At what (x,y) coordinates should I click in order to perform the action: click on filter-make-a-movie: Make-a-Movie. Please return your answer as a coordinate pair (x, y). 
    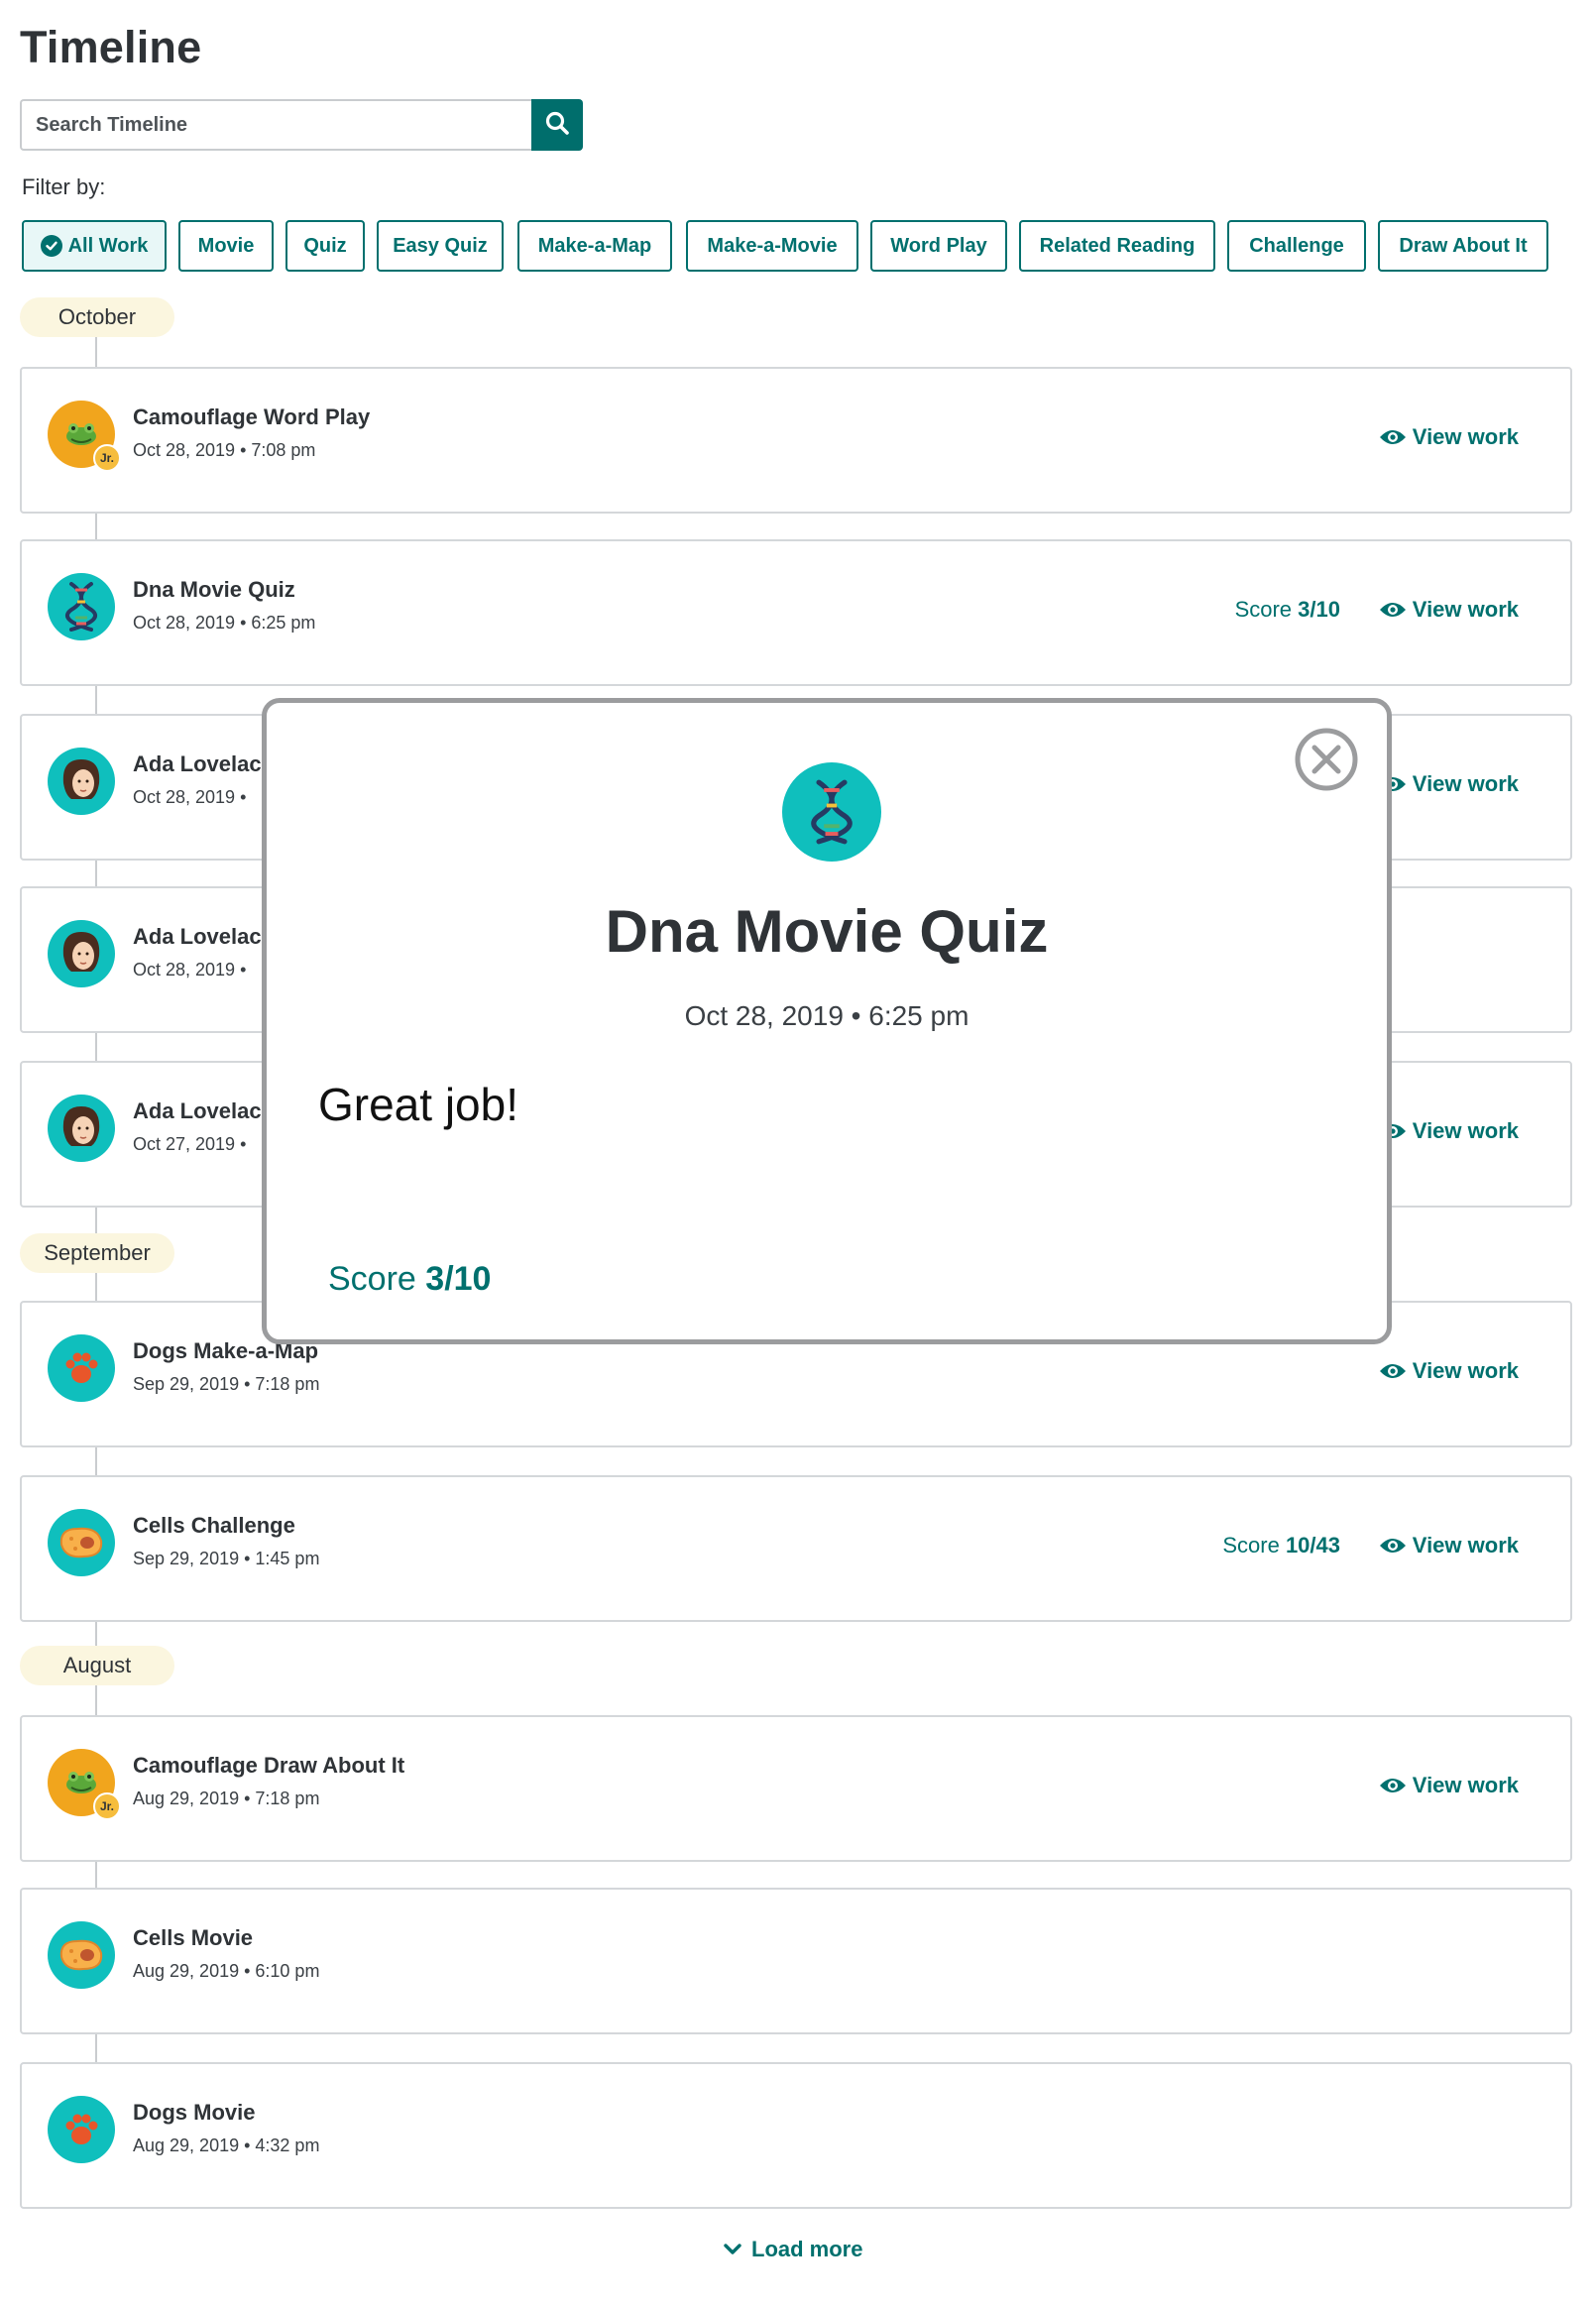
    Looking at the image, I should click on (772, 246).